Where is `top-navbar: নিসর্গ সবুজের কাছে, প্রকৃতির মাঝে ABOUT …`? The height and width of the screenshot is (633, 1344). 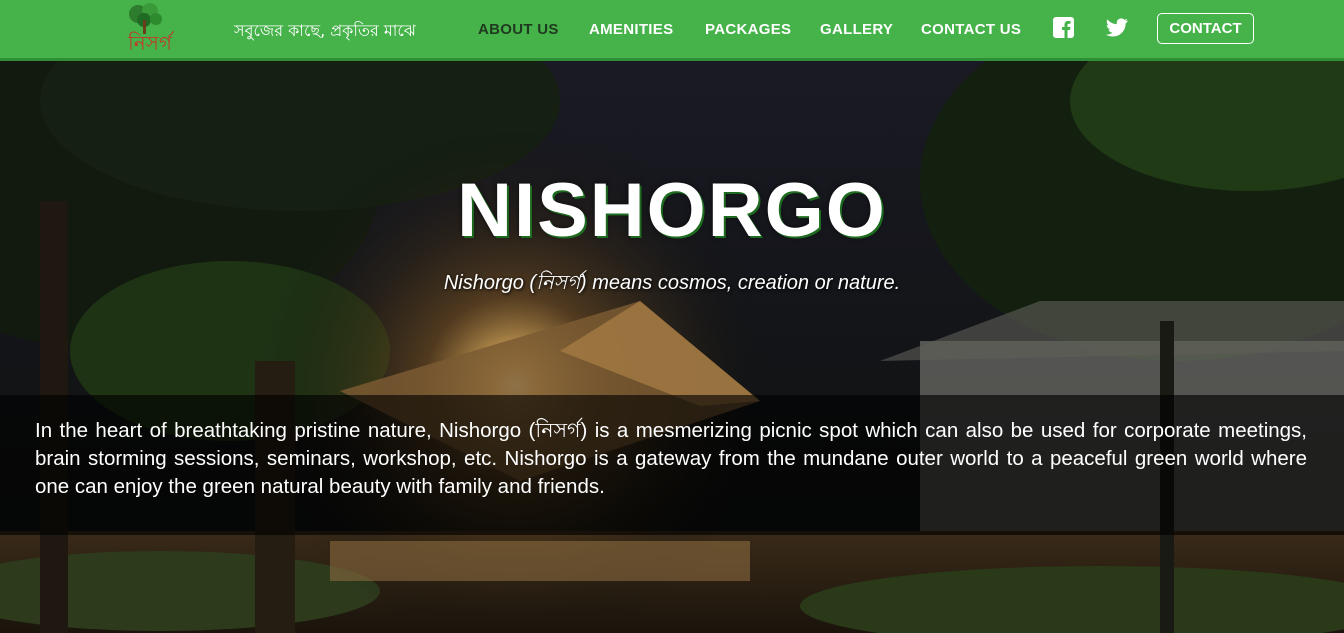 top-navbar: নিসর্গ সবুজের কাছে, প্রকৃতির মাঝে ABOUT … is located at coordinates (672, 30).